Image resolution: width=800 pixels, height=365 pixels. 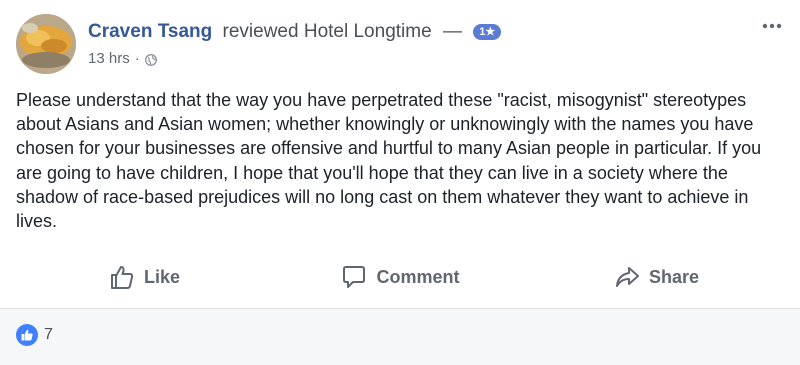 What do you see at coordinates (487, 32) in the screenshot?
I see `rating-badge: 1★` at bounding box center [487, 32].